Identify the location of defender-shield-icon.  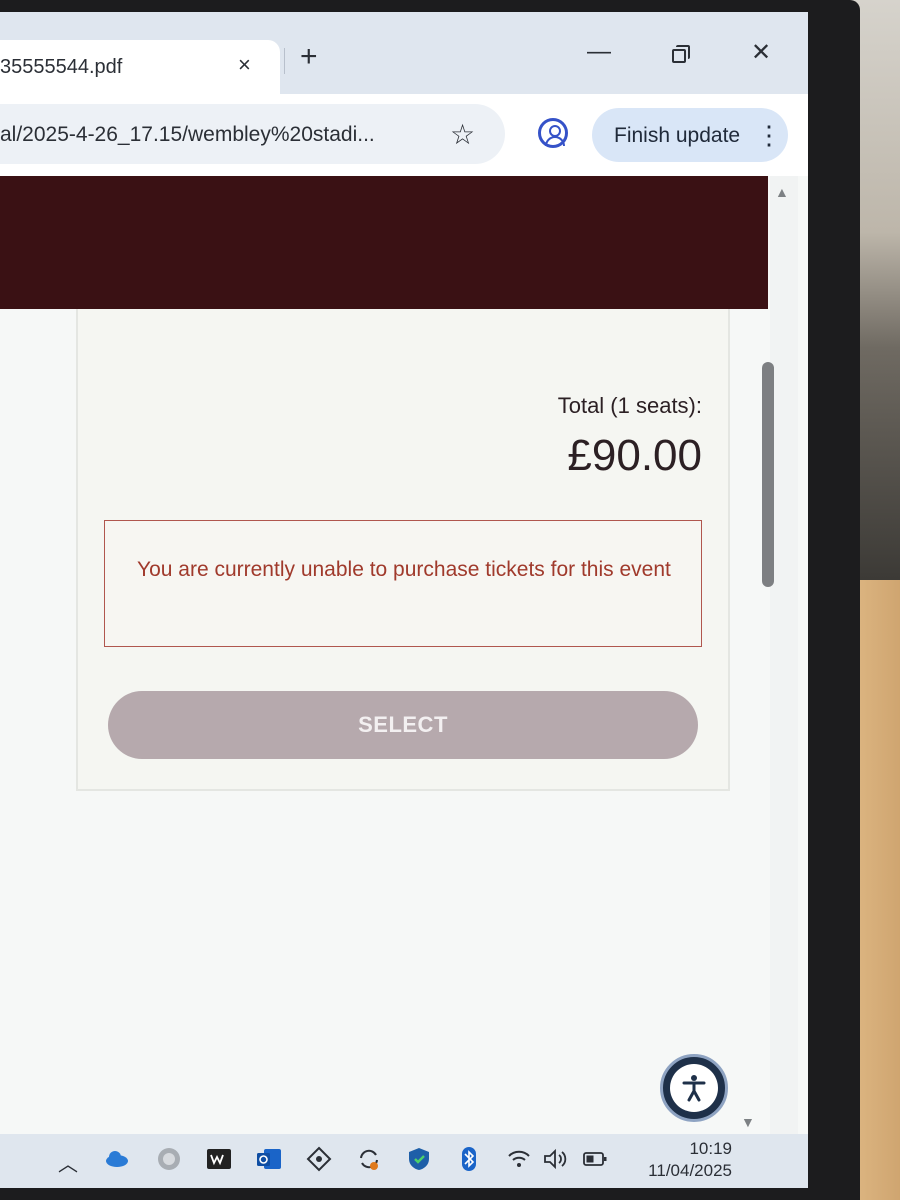
(419, 1159).